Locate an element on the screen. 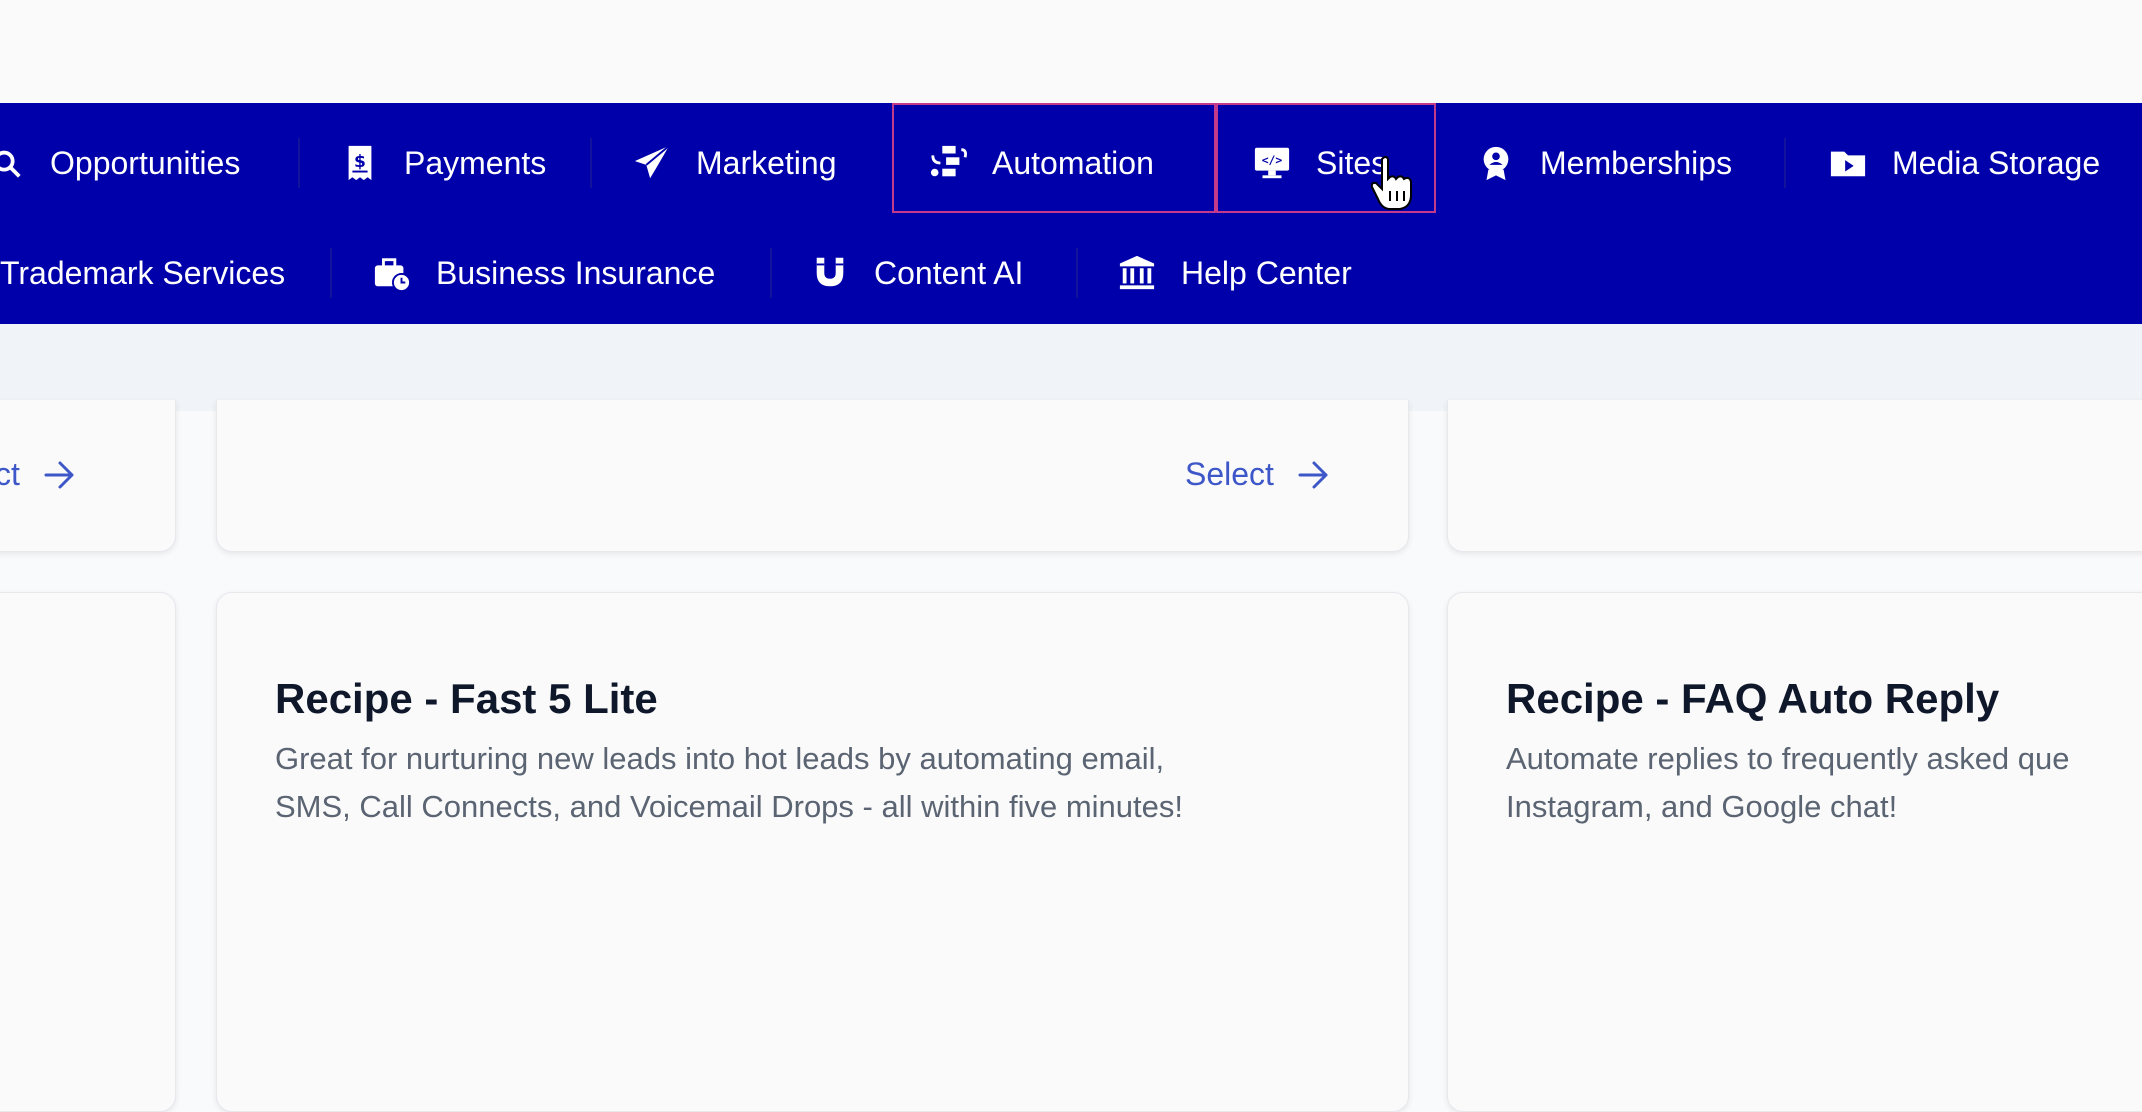 The image size is (2142, 1112). briefcase-clock-icon is located at coordinates (392, 273).